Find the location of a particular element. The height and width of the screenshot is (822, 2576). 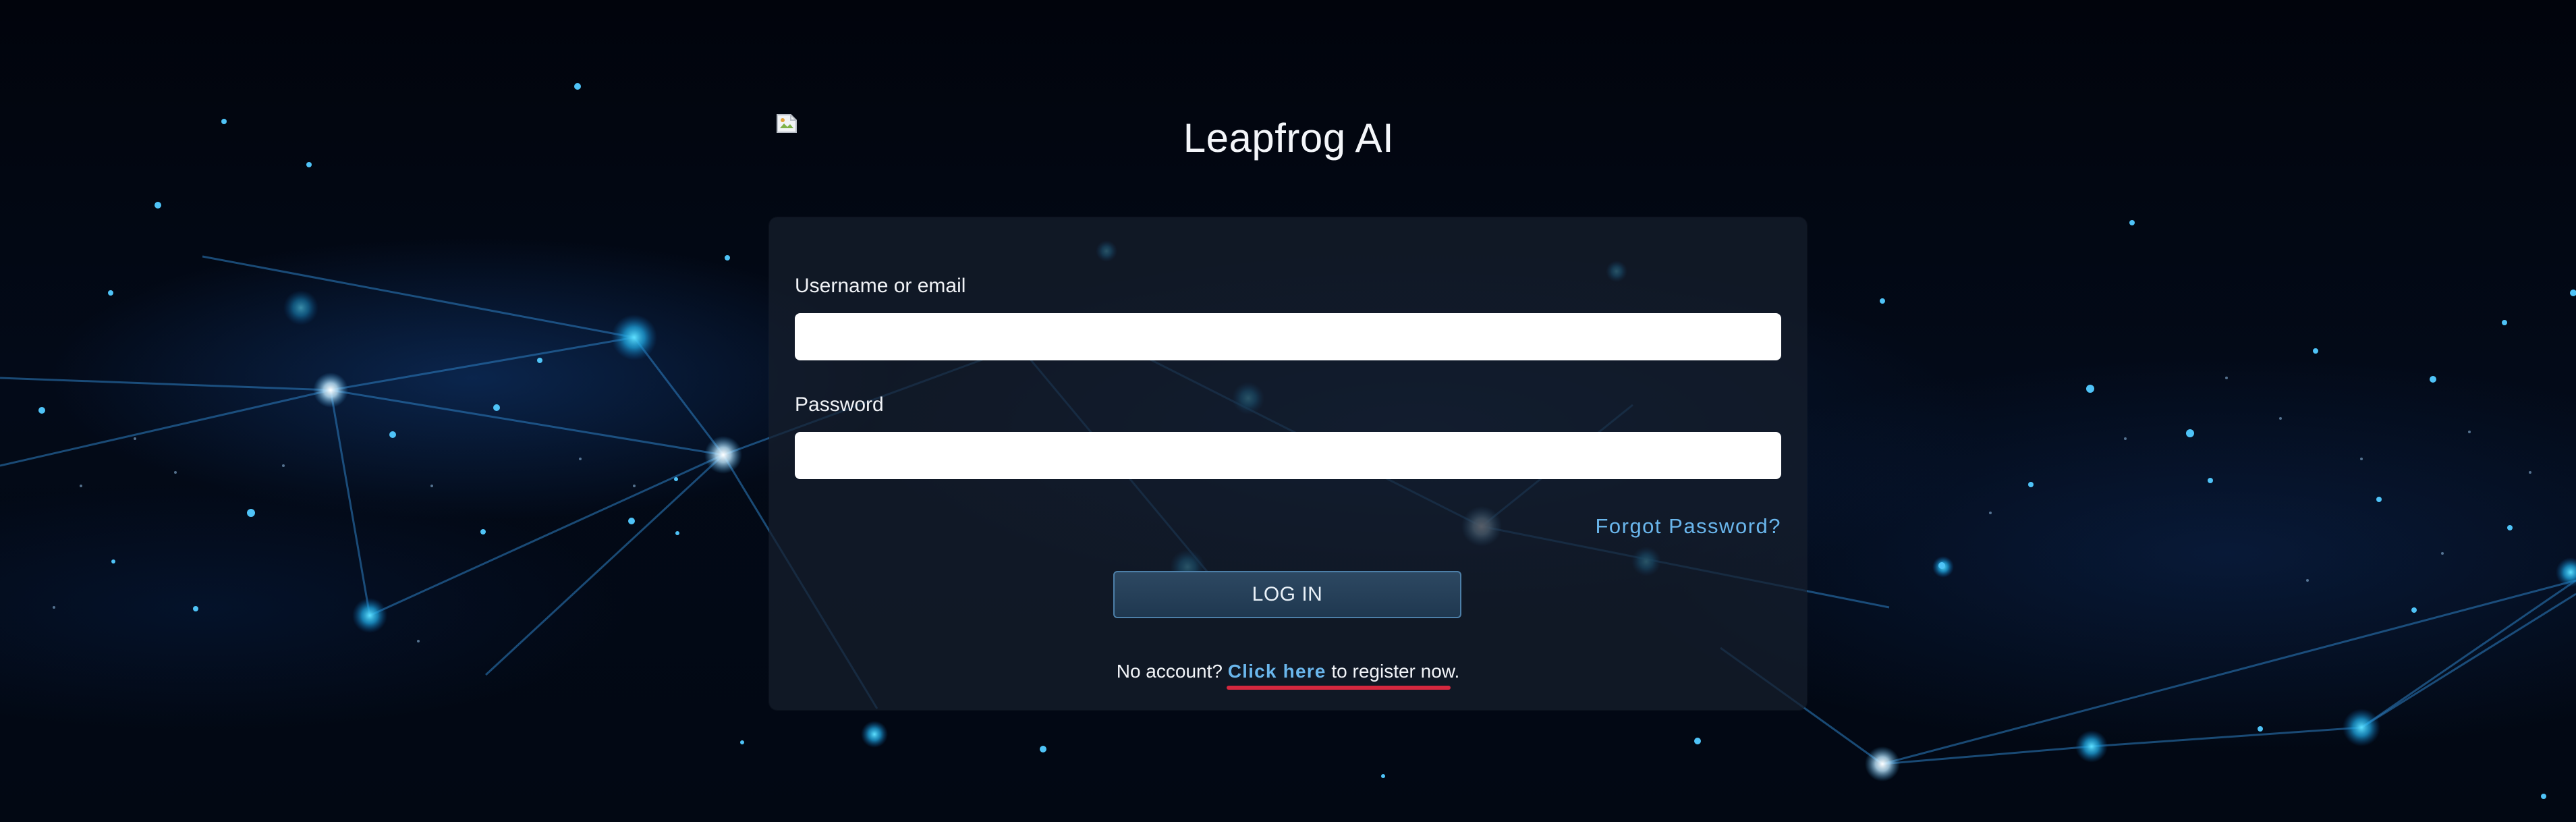

app-title: Leapfrog AI is located at coordinates (1289, 138).